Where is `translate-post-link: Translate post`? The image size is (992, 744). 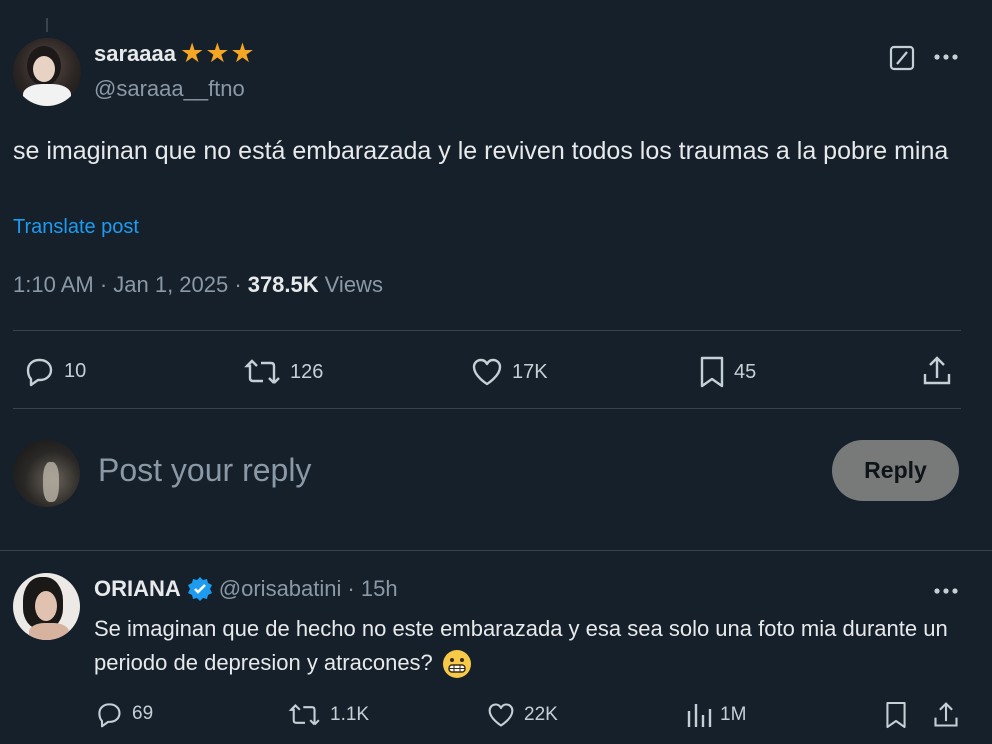 translate-post-link: Translate post is located at coordinates (76, 227).